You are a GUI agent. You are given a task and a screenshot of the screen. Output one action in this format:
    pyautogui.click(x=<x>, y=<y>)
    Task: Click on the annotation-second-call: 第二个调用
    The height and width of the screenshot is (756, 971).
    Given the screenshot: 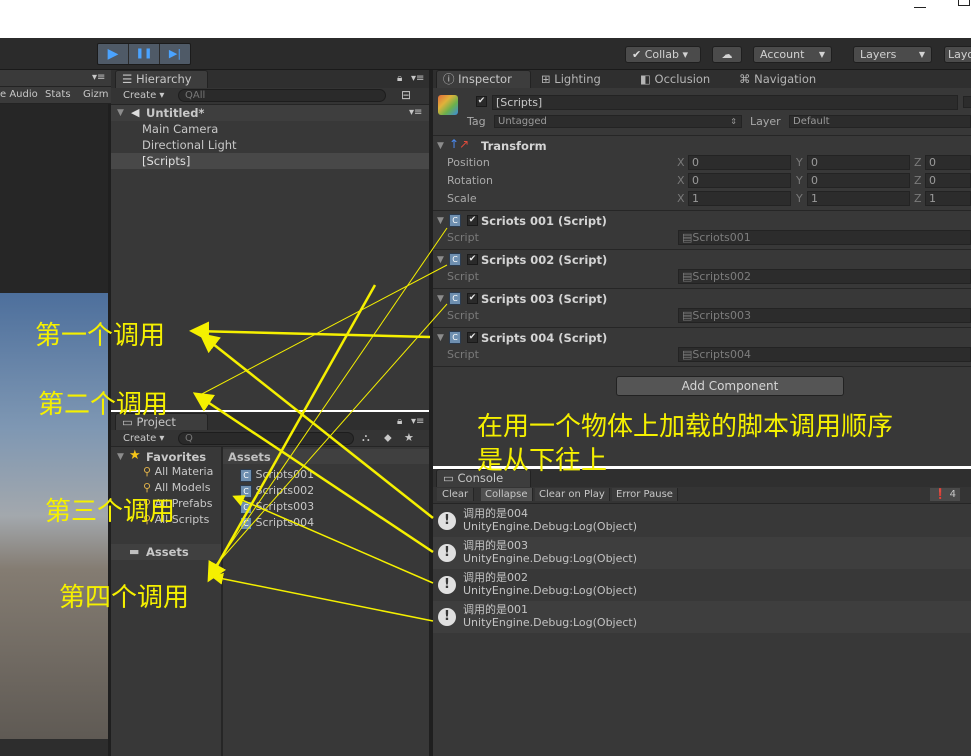 What is the action you would take?
    pyautogui.click(x=103, y=405)
    